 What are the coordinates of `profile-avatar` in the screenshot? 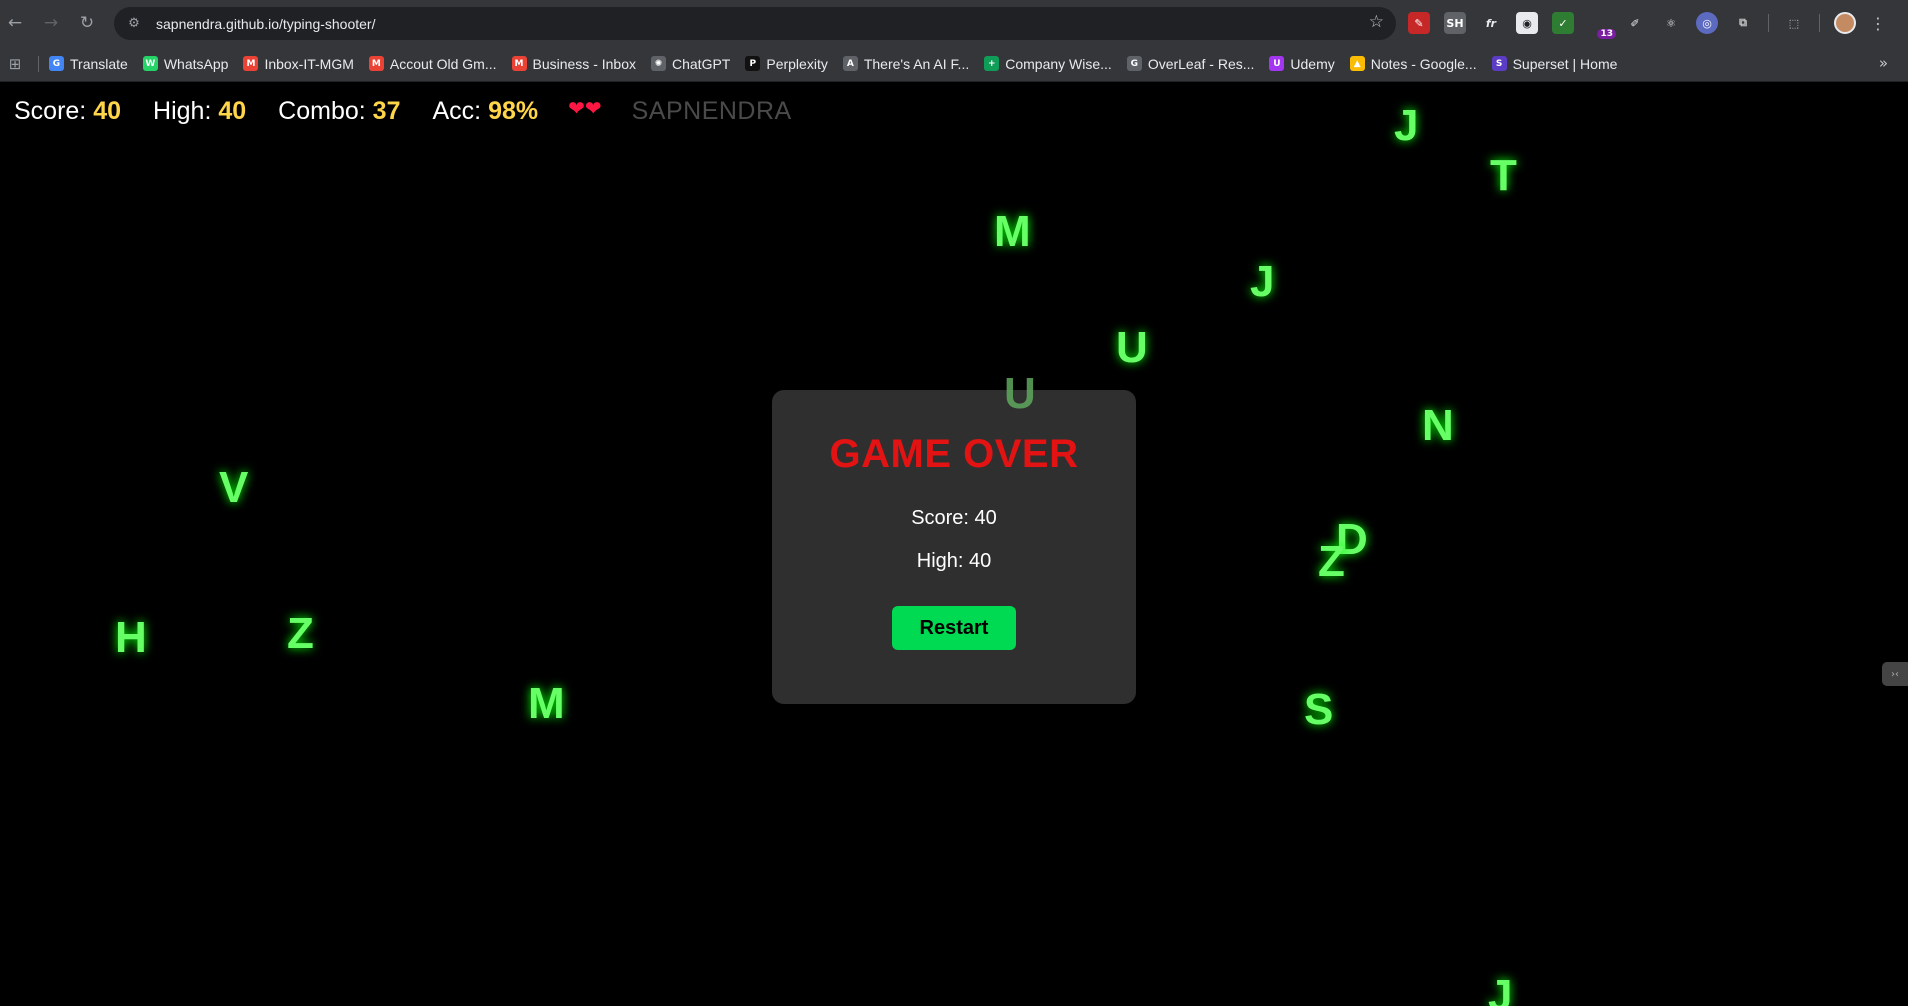 It's located at (1845, 23).